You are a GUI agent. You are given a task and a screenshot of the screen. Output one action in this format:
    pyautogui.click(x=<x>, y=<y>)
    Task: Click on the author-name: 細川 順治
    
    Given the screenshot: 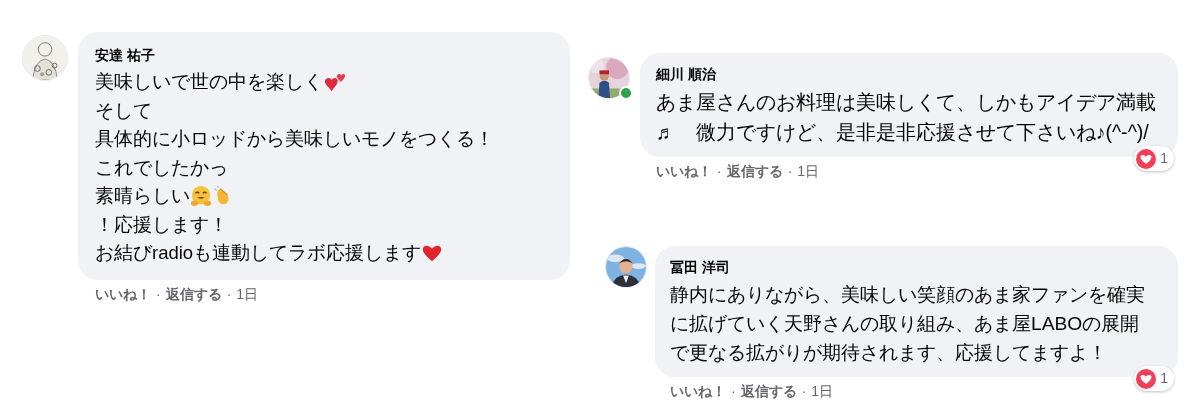 What is the action you would take?
    pyautogui.click(x=910, y=74)
    